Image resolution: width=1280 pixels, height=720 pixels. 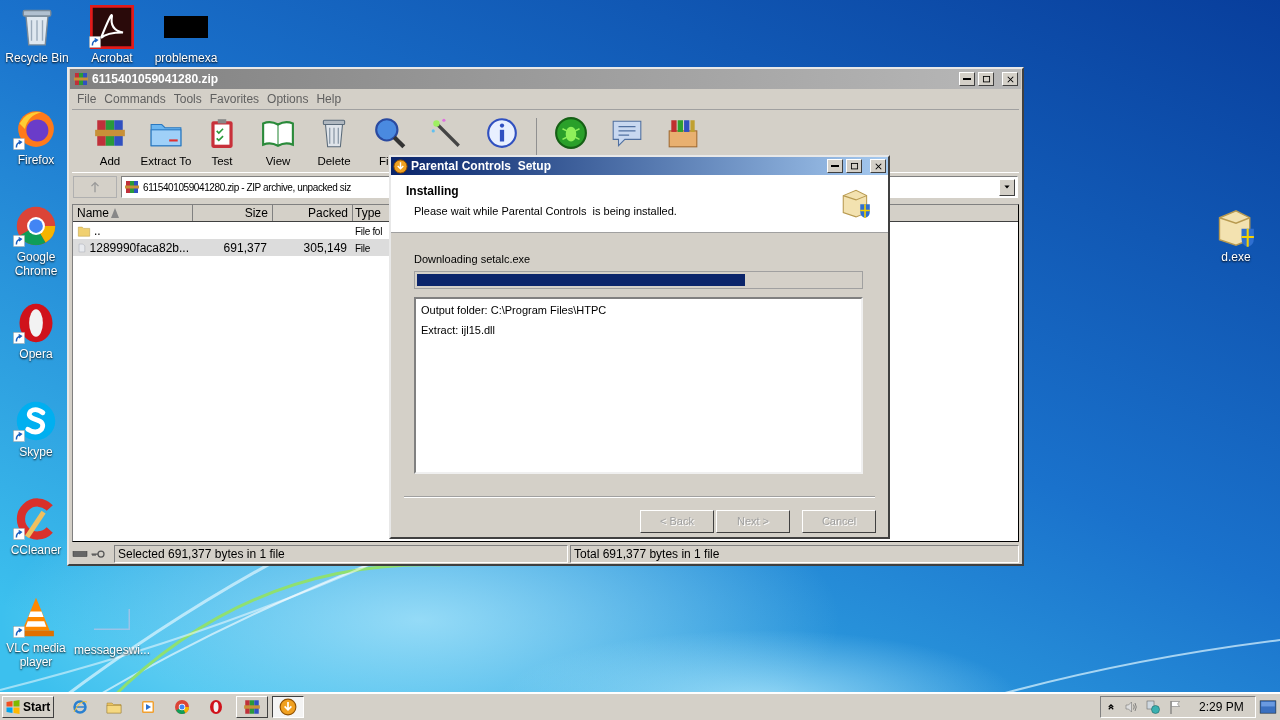 I want to click on window-title: Parental Controls Setup, so click(x=482, y=166).